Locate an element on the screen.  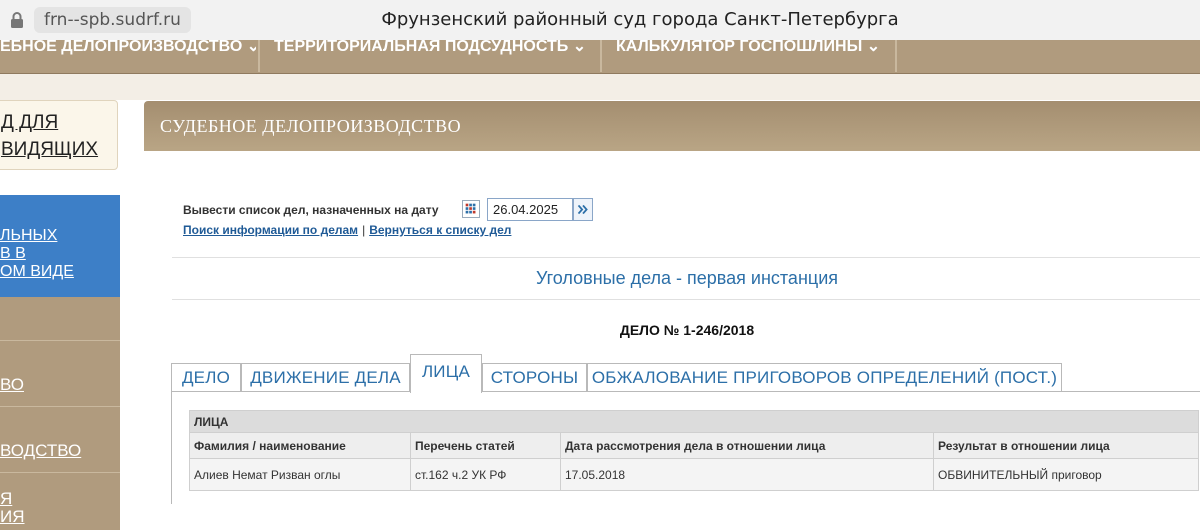
column-header: Перечень статей is located at coordinates (485, 445).